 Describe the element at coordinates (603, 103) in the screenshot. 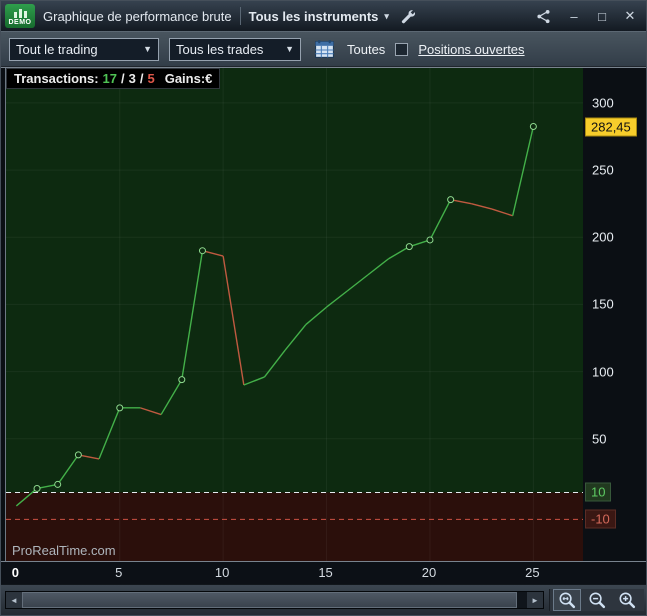

I see `y-tick-label: 300` at that location.